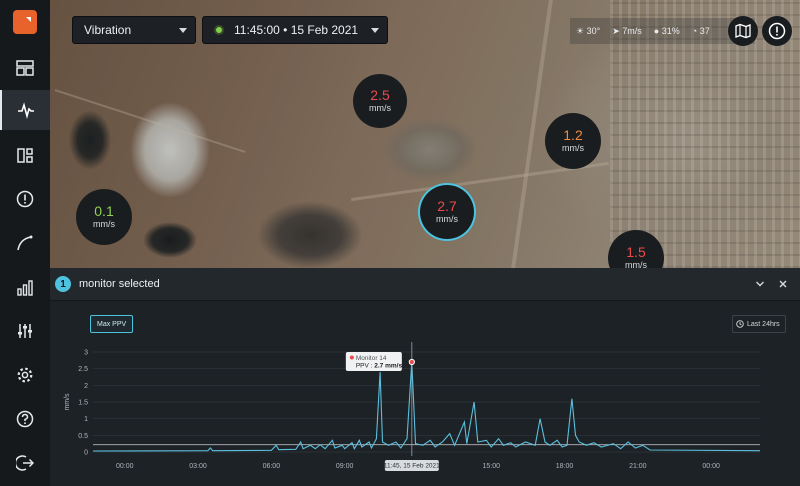 The image size is (800, 486). I want to click on map-alerts-button, so click(777, 31).